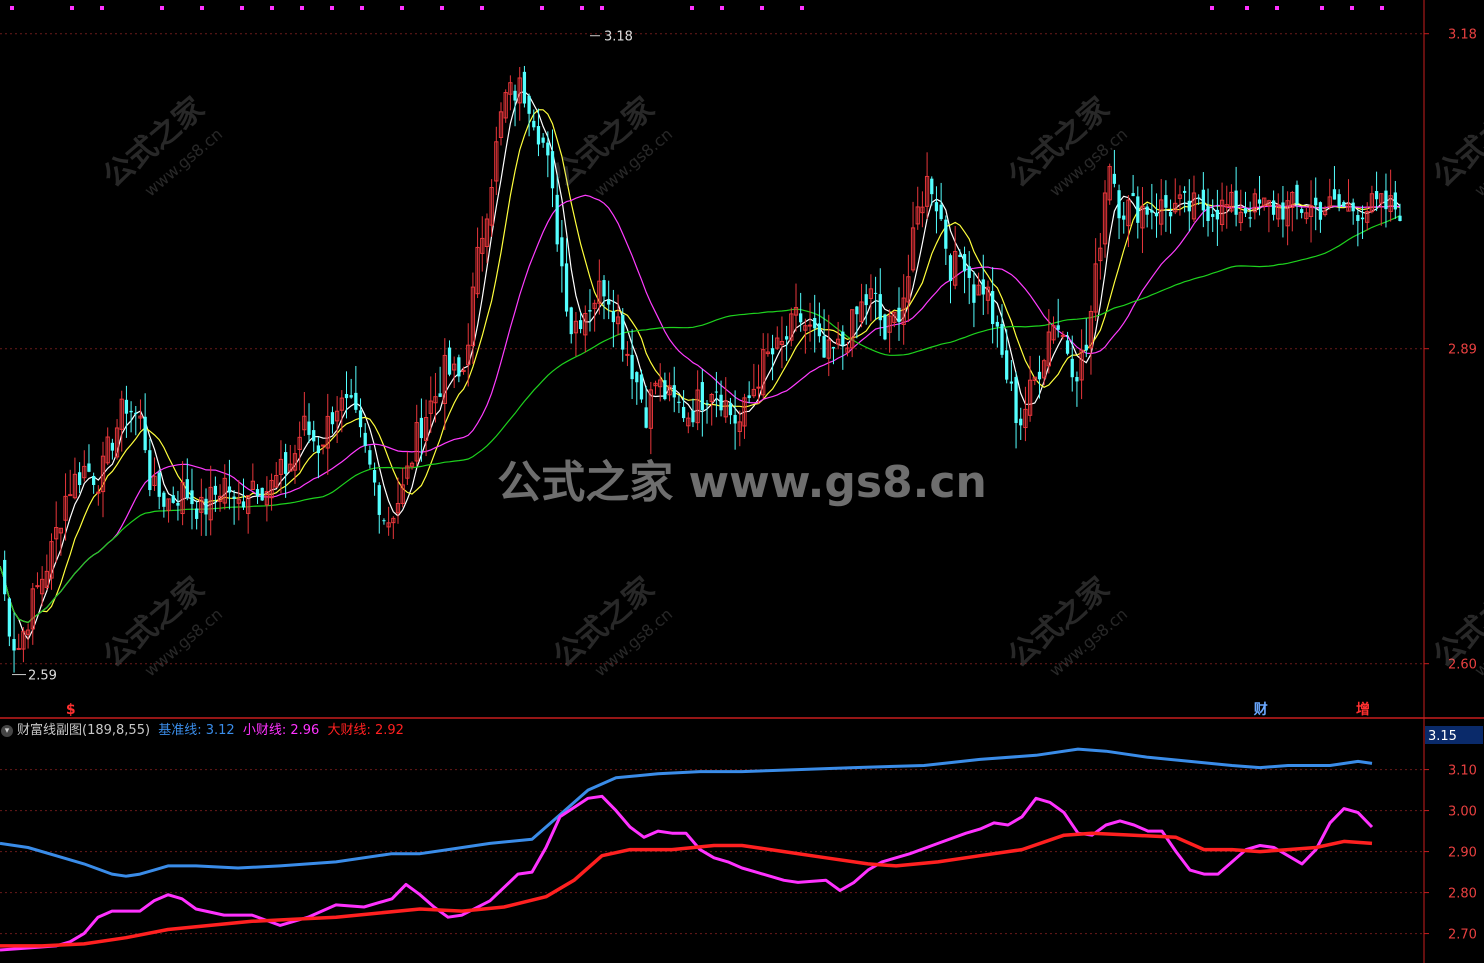  What do you see at coordinates (1462, 35) in the screenshot?
I see `main-y-tick-label: 3.18` at bounding box center [1462, 35].